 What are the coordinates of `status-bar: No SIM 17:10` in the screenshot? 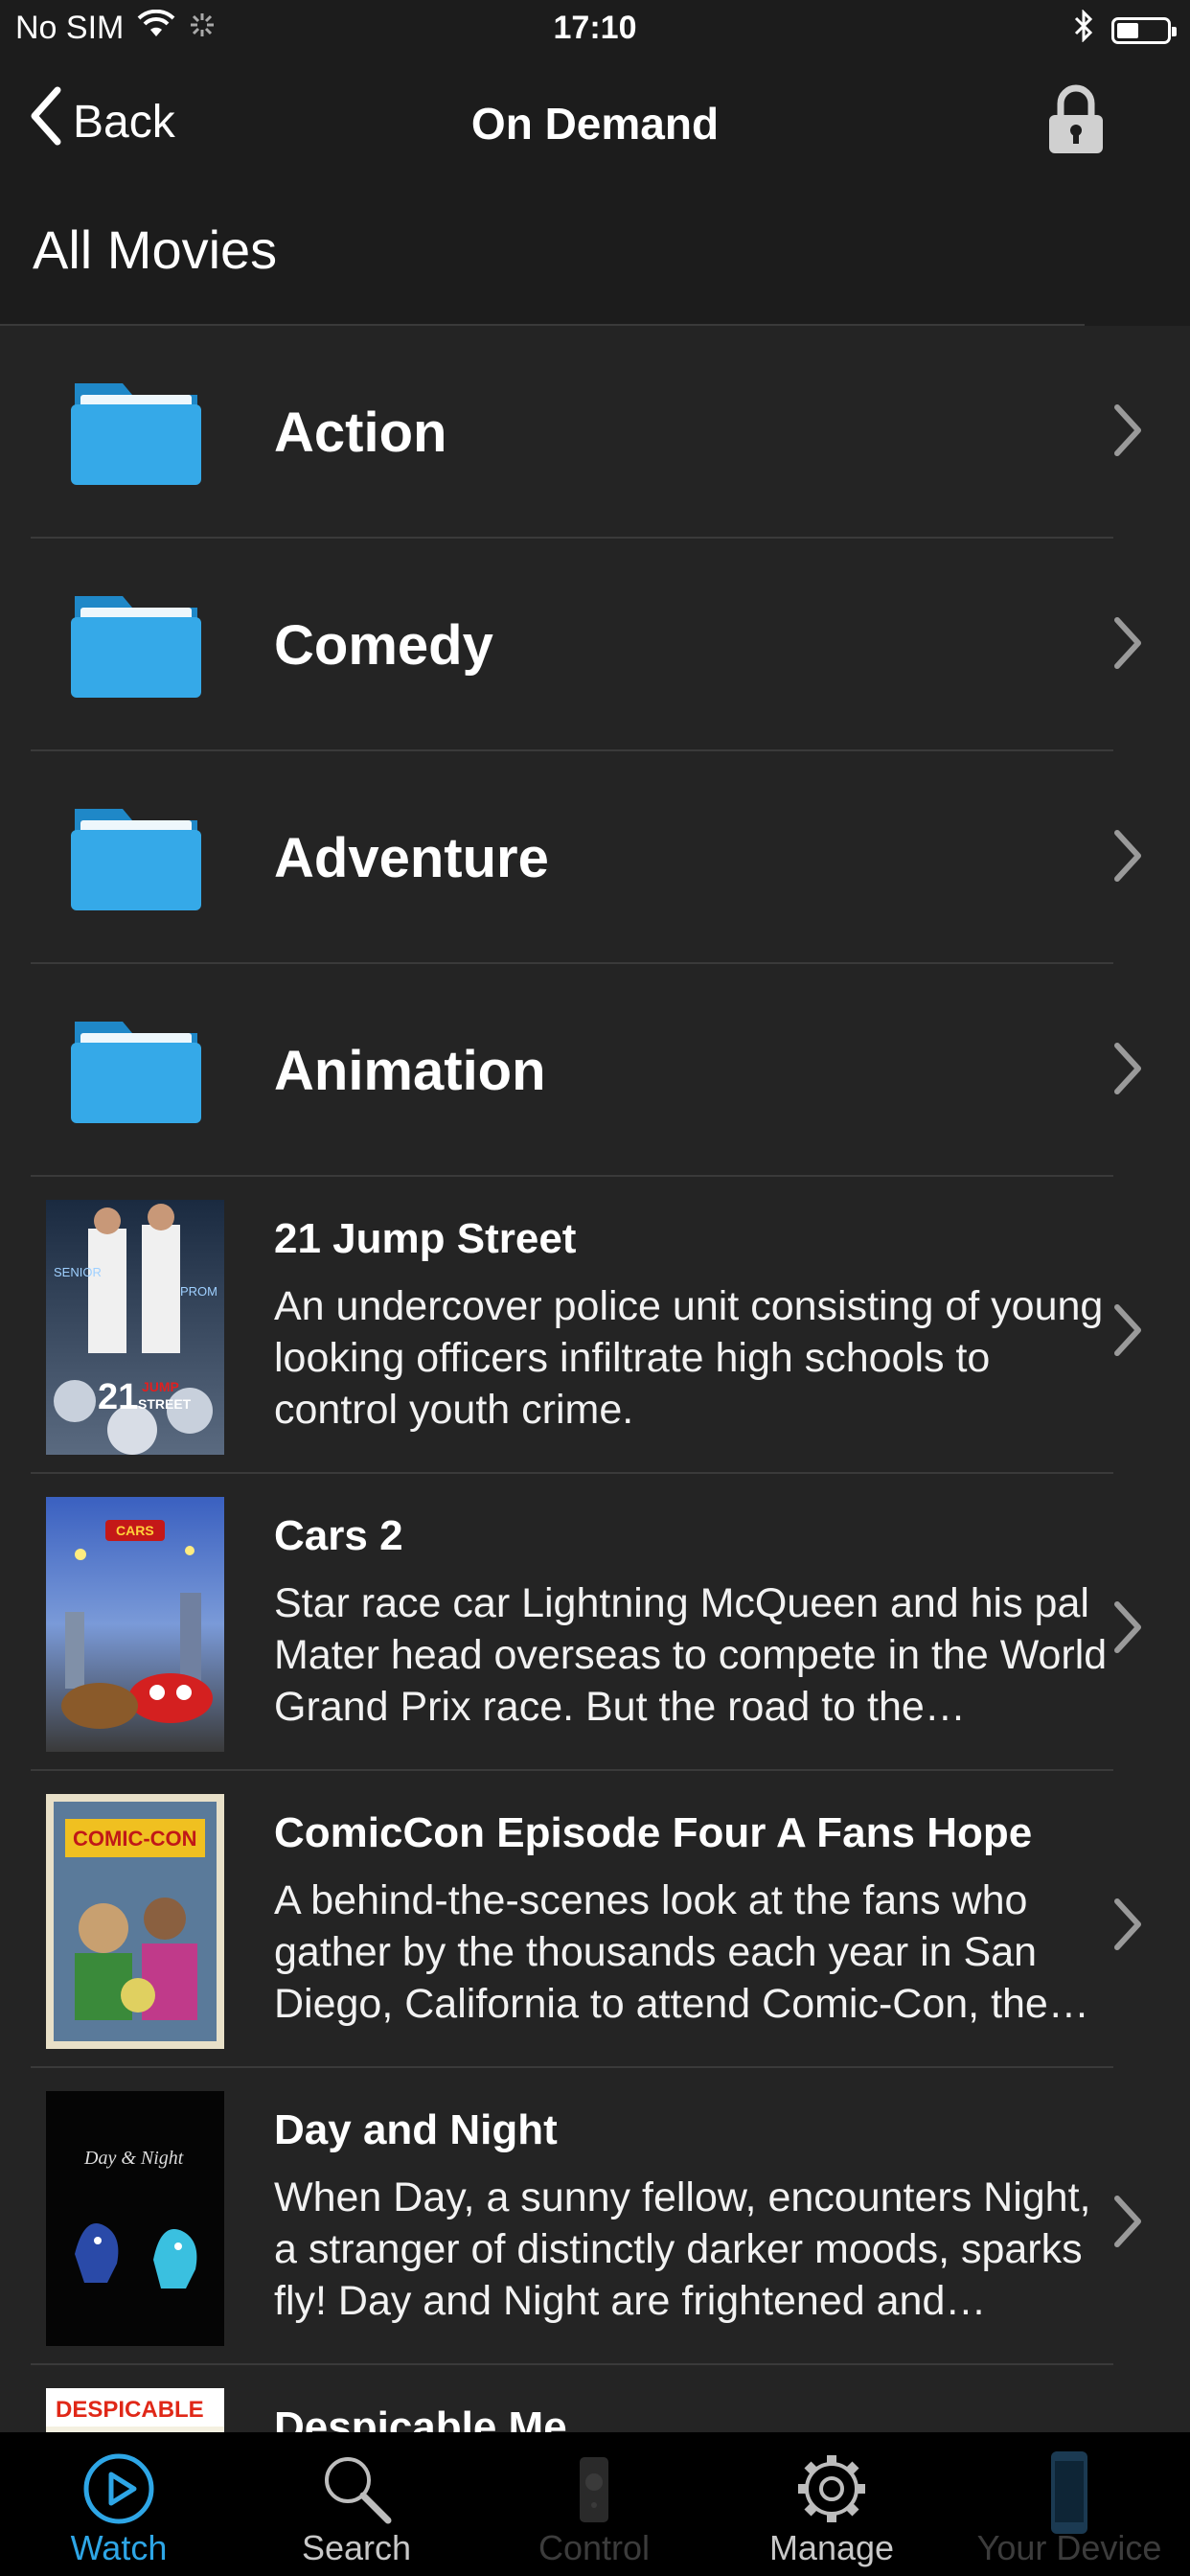 It's located at (595, 30).